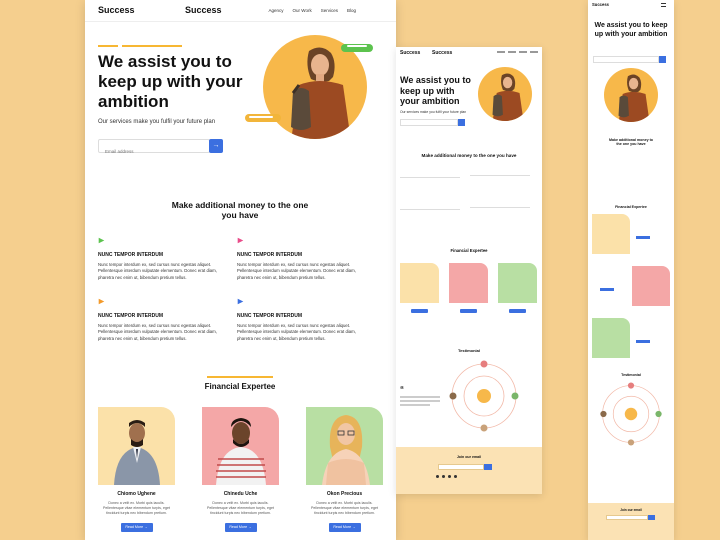  What do you see at coordinates (357, 46) in the screenshot?
I see `chip-line` at bounding box center [357, 46].